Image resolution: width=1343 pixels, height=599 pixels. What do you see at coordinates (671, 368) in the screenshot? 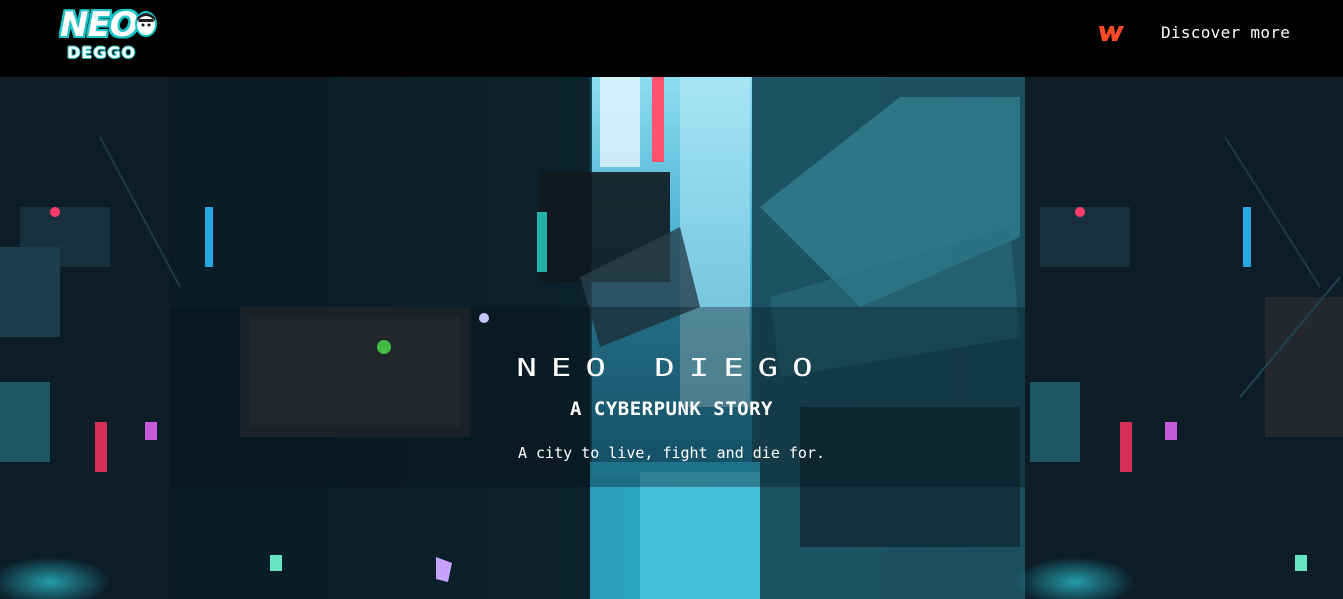
I see `hero-title: NEO DIEGO` at bounding box center [671, 368].